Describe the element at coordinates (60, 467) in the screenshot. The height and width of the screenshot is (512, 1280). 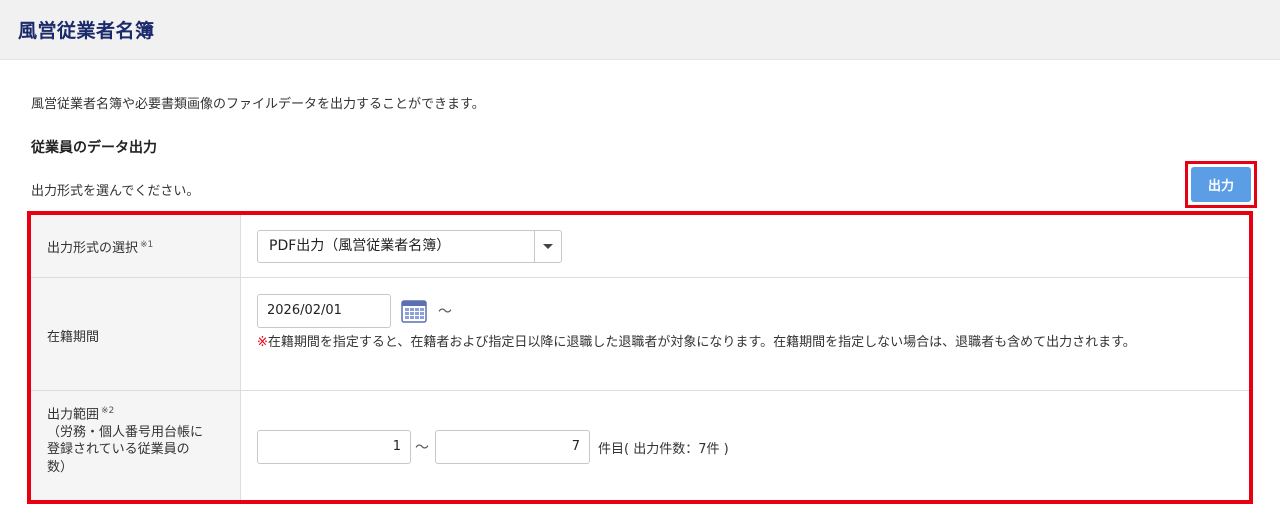
I see `output-range-label-line4: 数）` at that location.